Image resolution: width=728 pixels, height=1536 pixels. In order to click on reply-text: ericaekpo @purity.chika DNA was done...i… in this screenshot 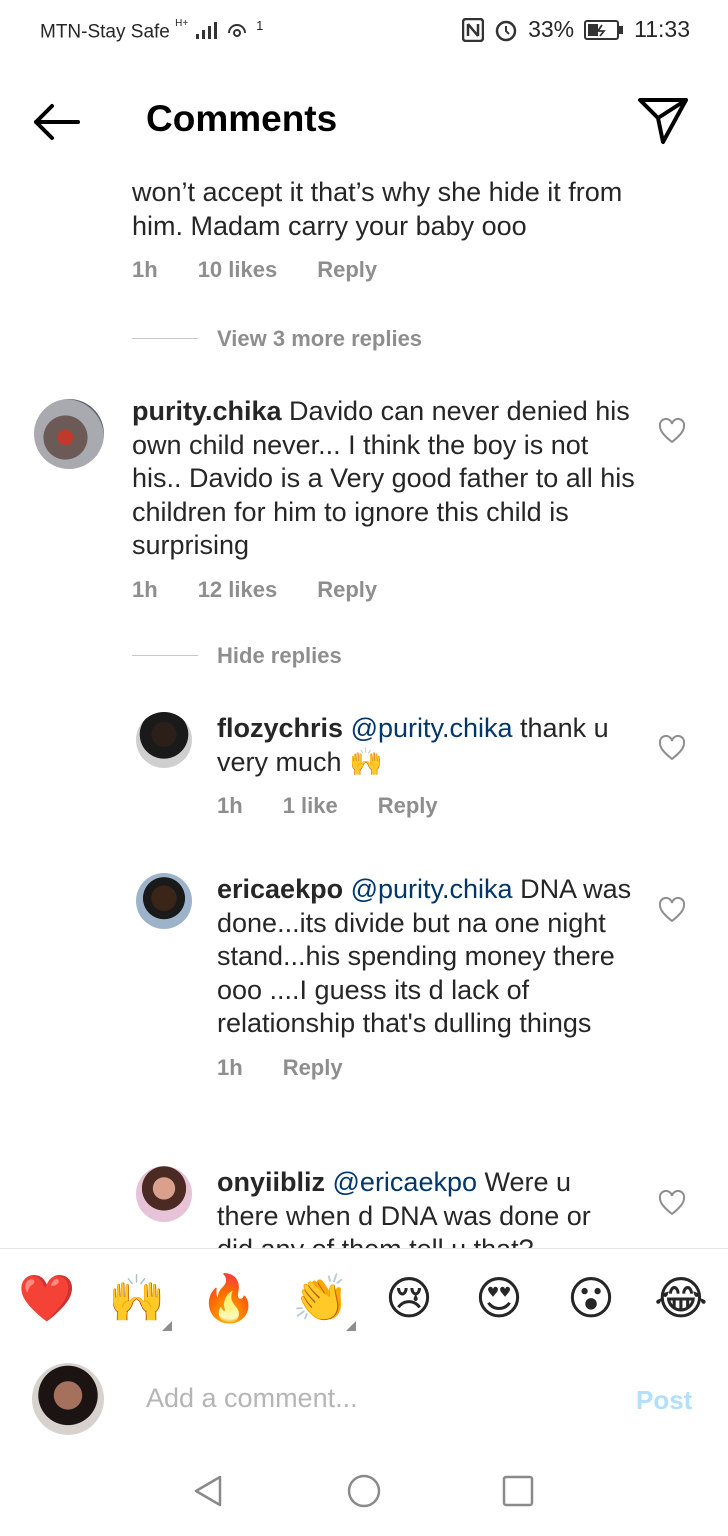, I will do `click(424, 957)`.